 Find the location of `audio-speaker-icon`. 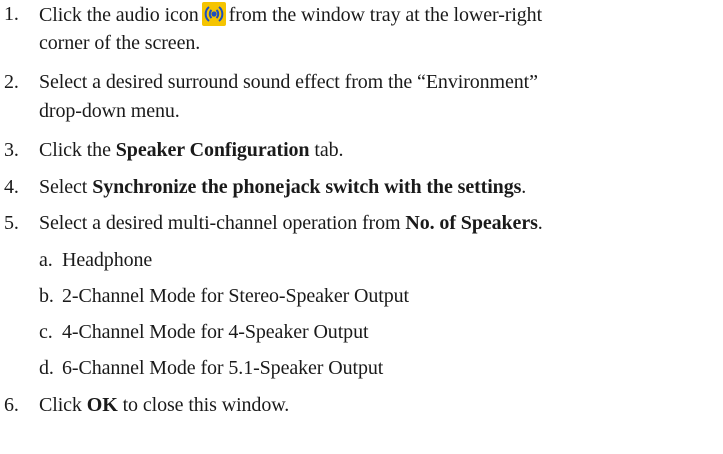

audio-speaker-icon is located at coordinates (213, 14).